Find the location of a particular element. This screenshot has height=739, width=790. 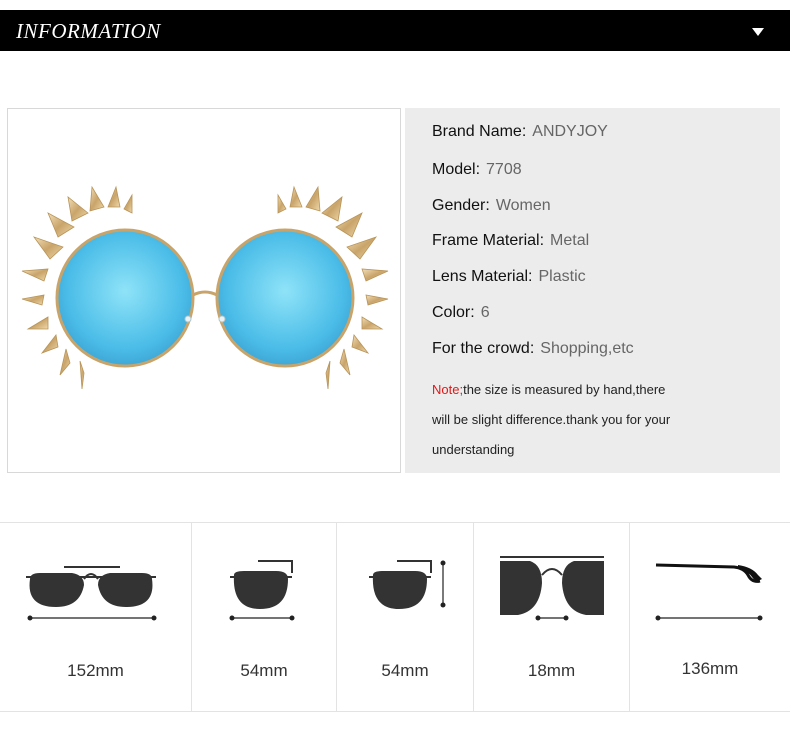

sunglasses-icon is located at coordinates (205, 287).